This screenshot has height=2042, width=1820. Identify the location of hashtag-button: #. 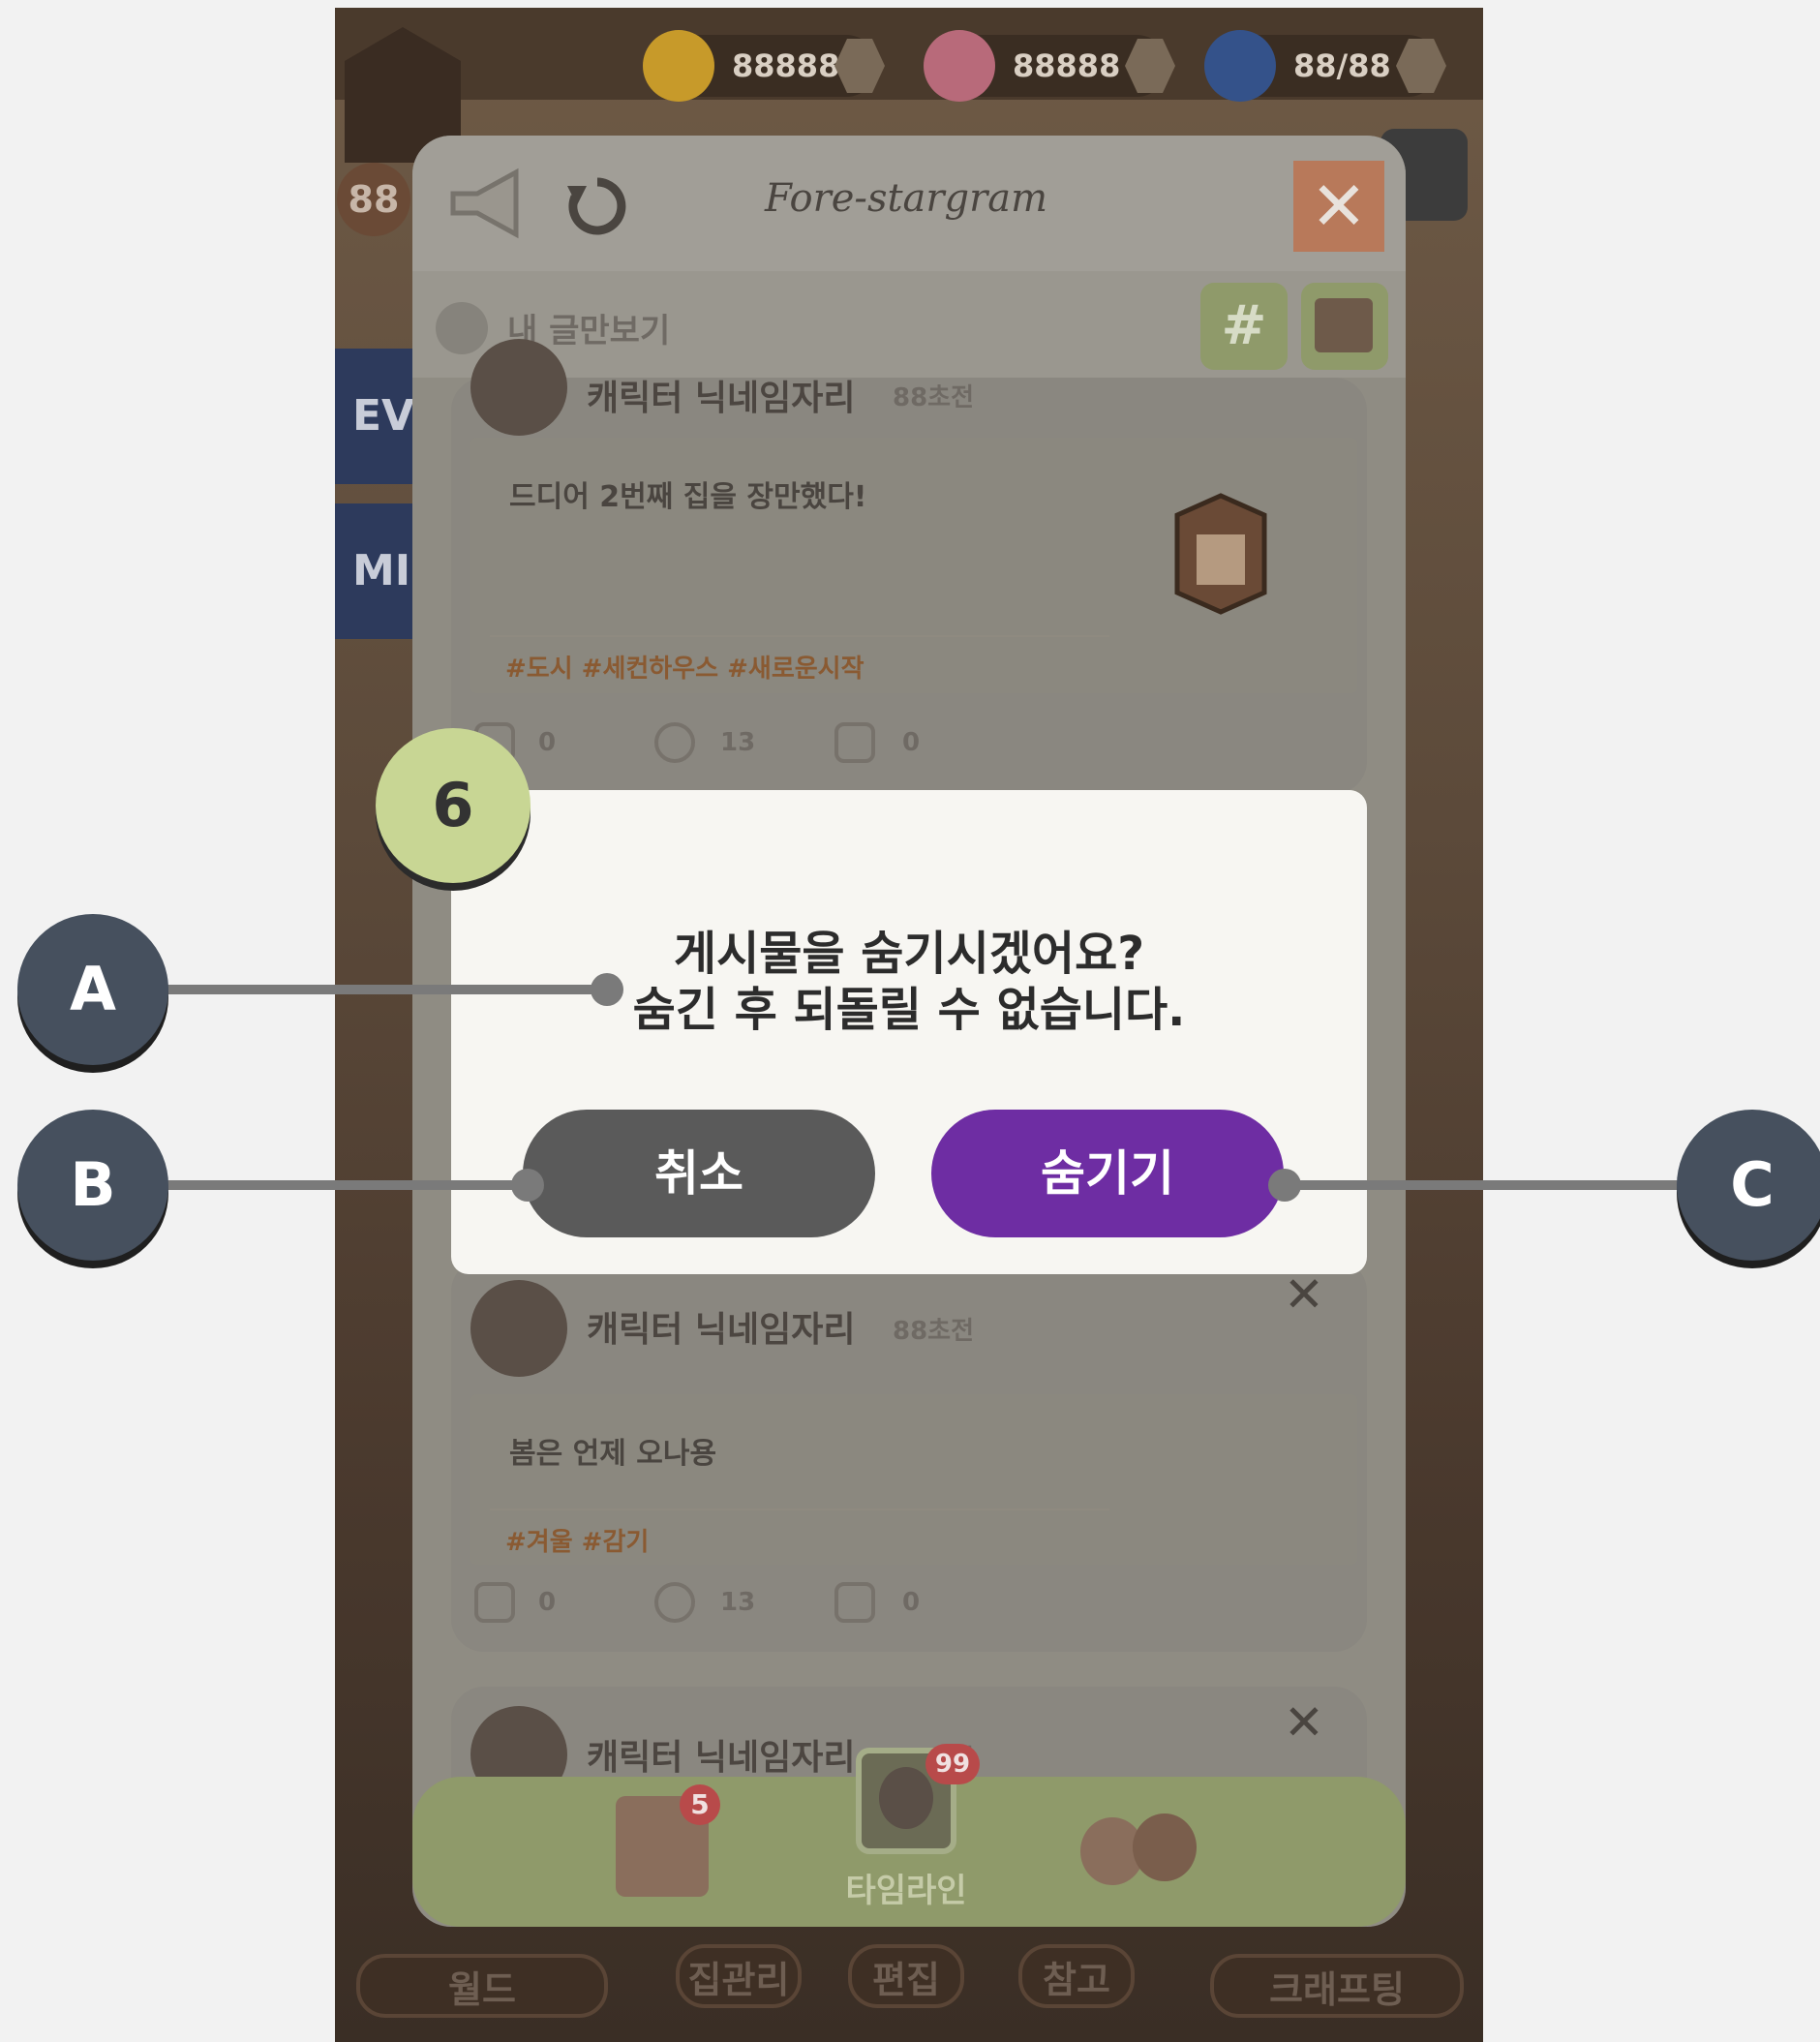
(1244, 326).